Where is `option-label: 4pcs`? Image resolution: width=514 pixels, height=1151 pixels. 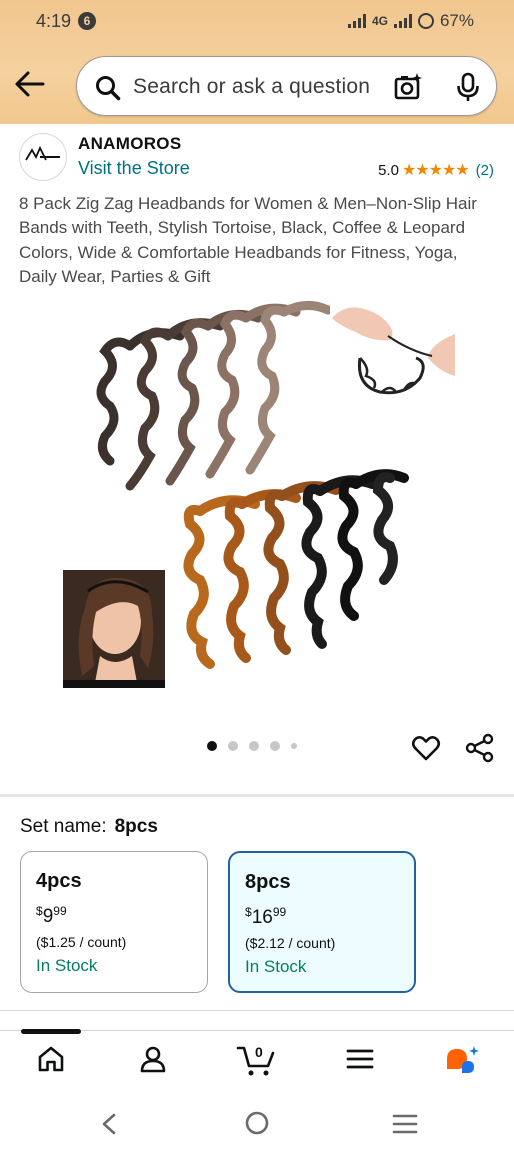
option-label: 4pcs is located at coordinates (59, 881).